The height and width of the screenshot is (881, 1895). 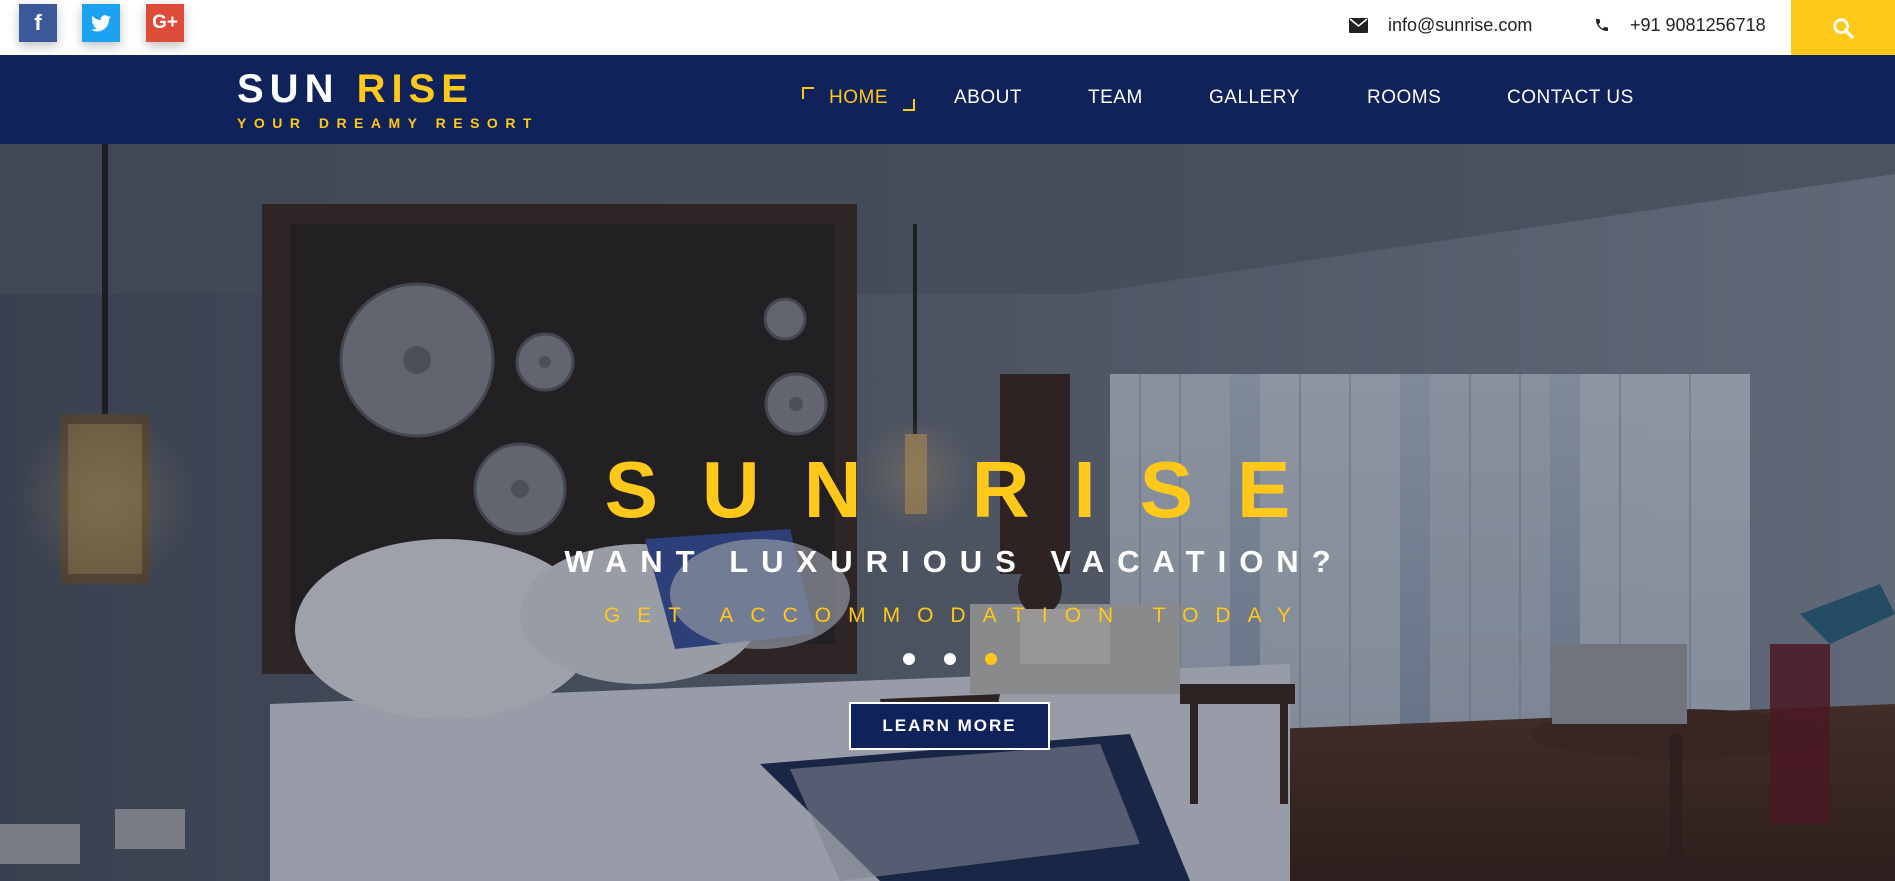 What do you see at coordinates (949, 726) in the screenshot?
I see `learn-more-button: LEARN MORE` at bounding box center [949, 726].